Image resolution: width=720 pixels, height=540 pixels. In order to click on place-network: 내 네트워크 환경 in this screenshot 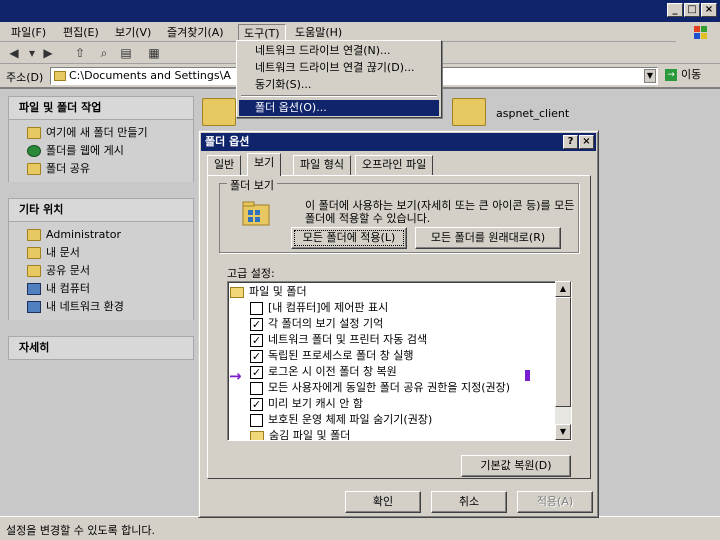, I will do `click(110, 307)`.